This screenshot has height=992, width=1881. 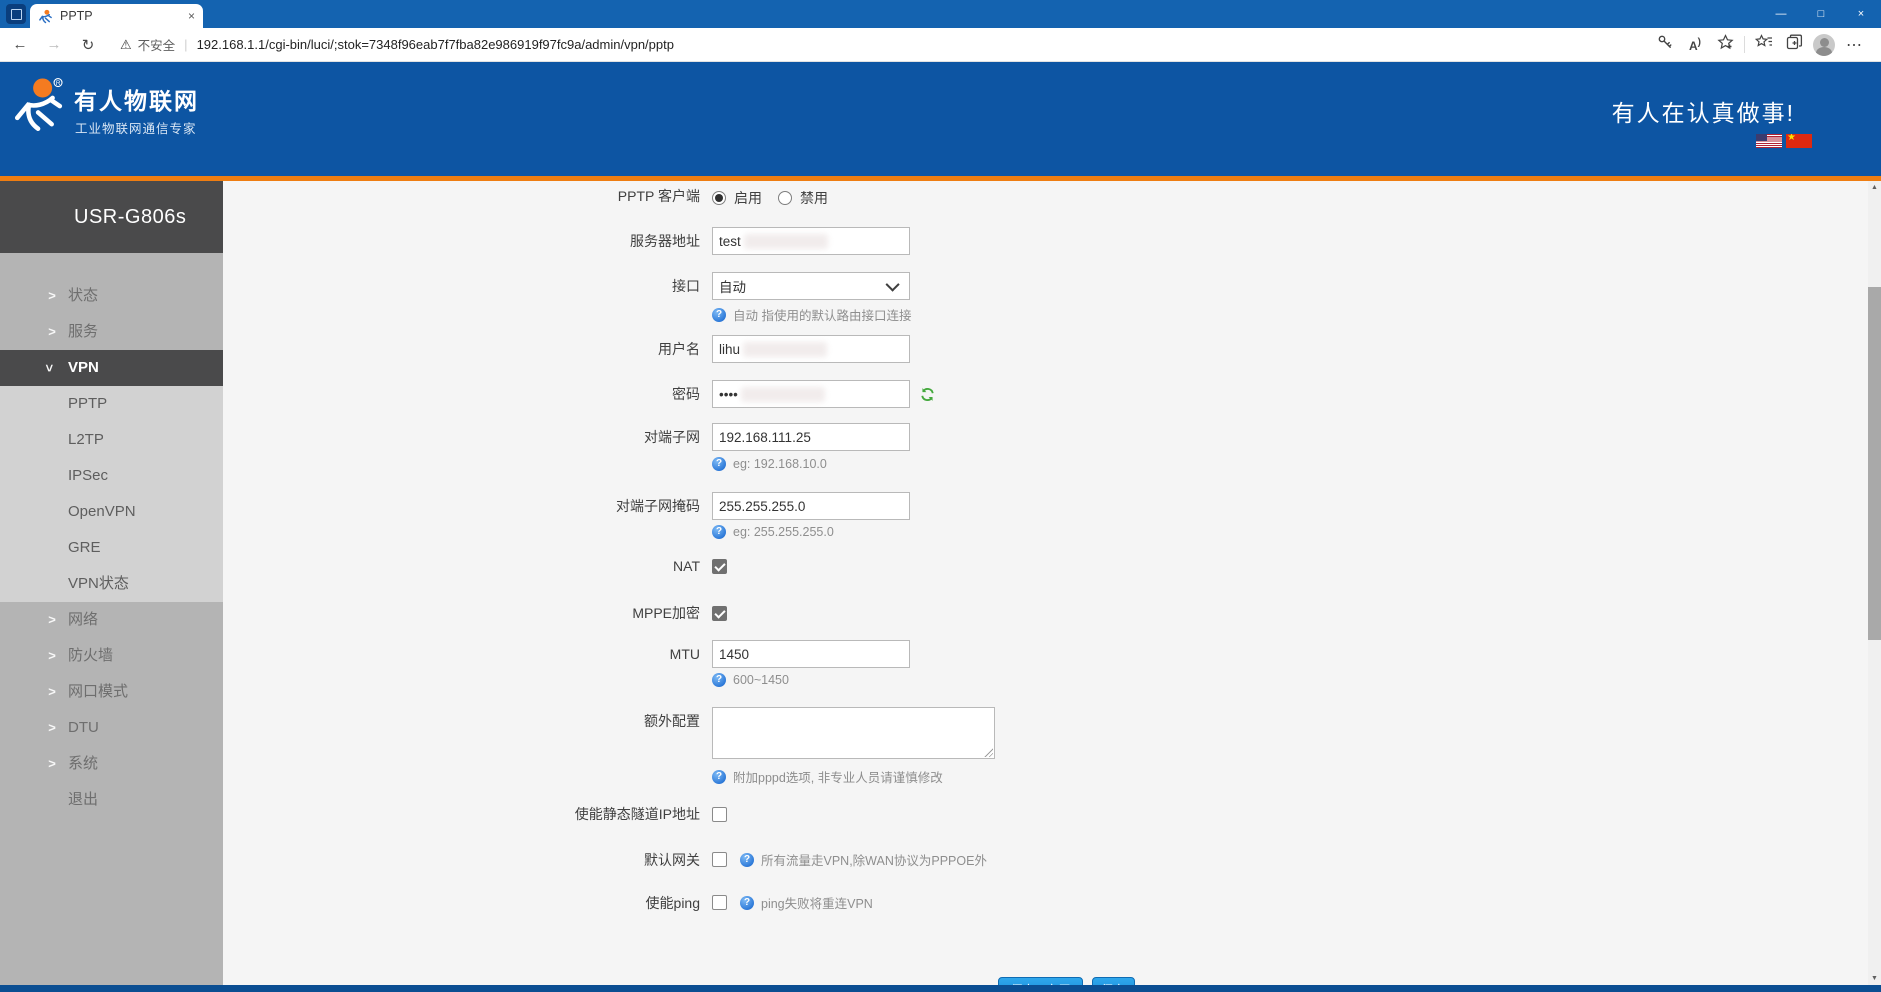 I want to click on sidebar-item-vpn-status: VPN状态, so click(x=111, y=584).